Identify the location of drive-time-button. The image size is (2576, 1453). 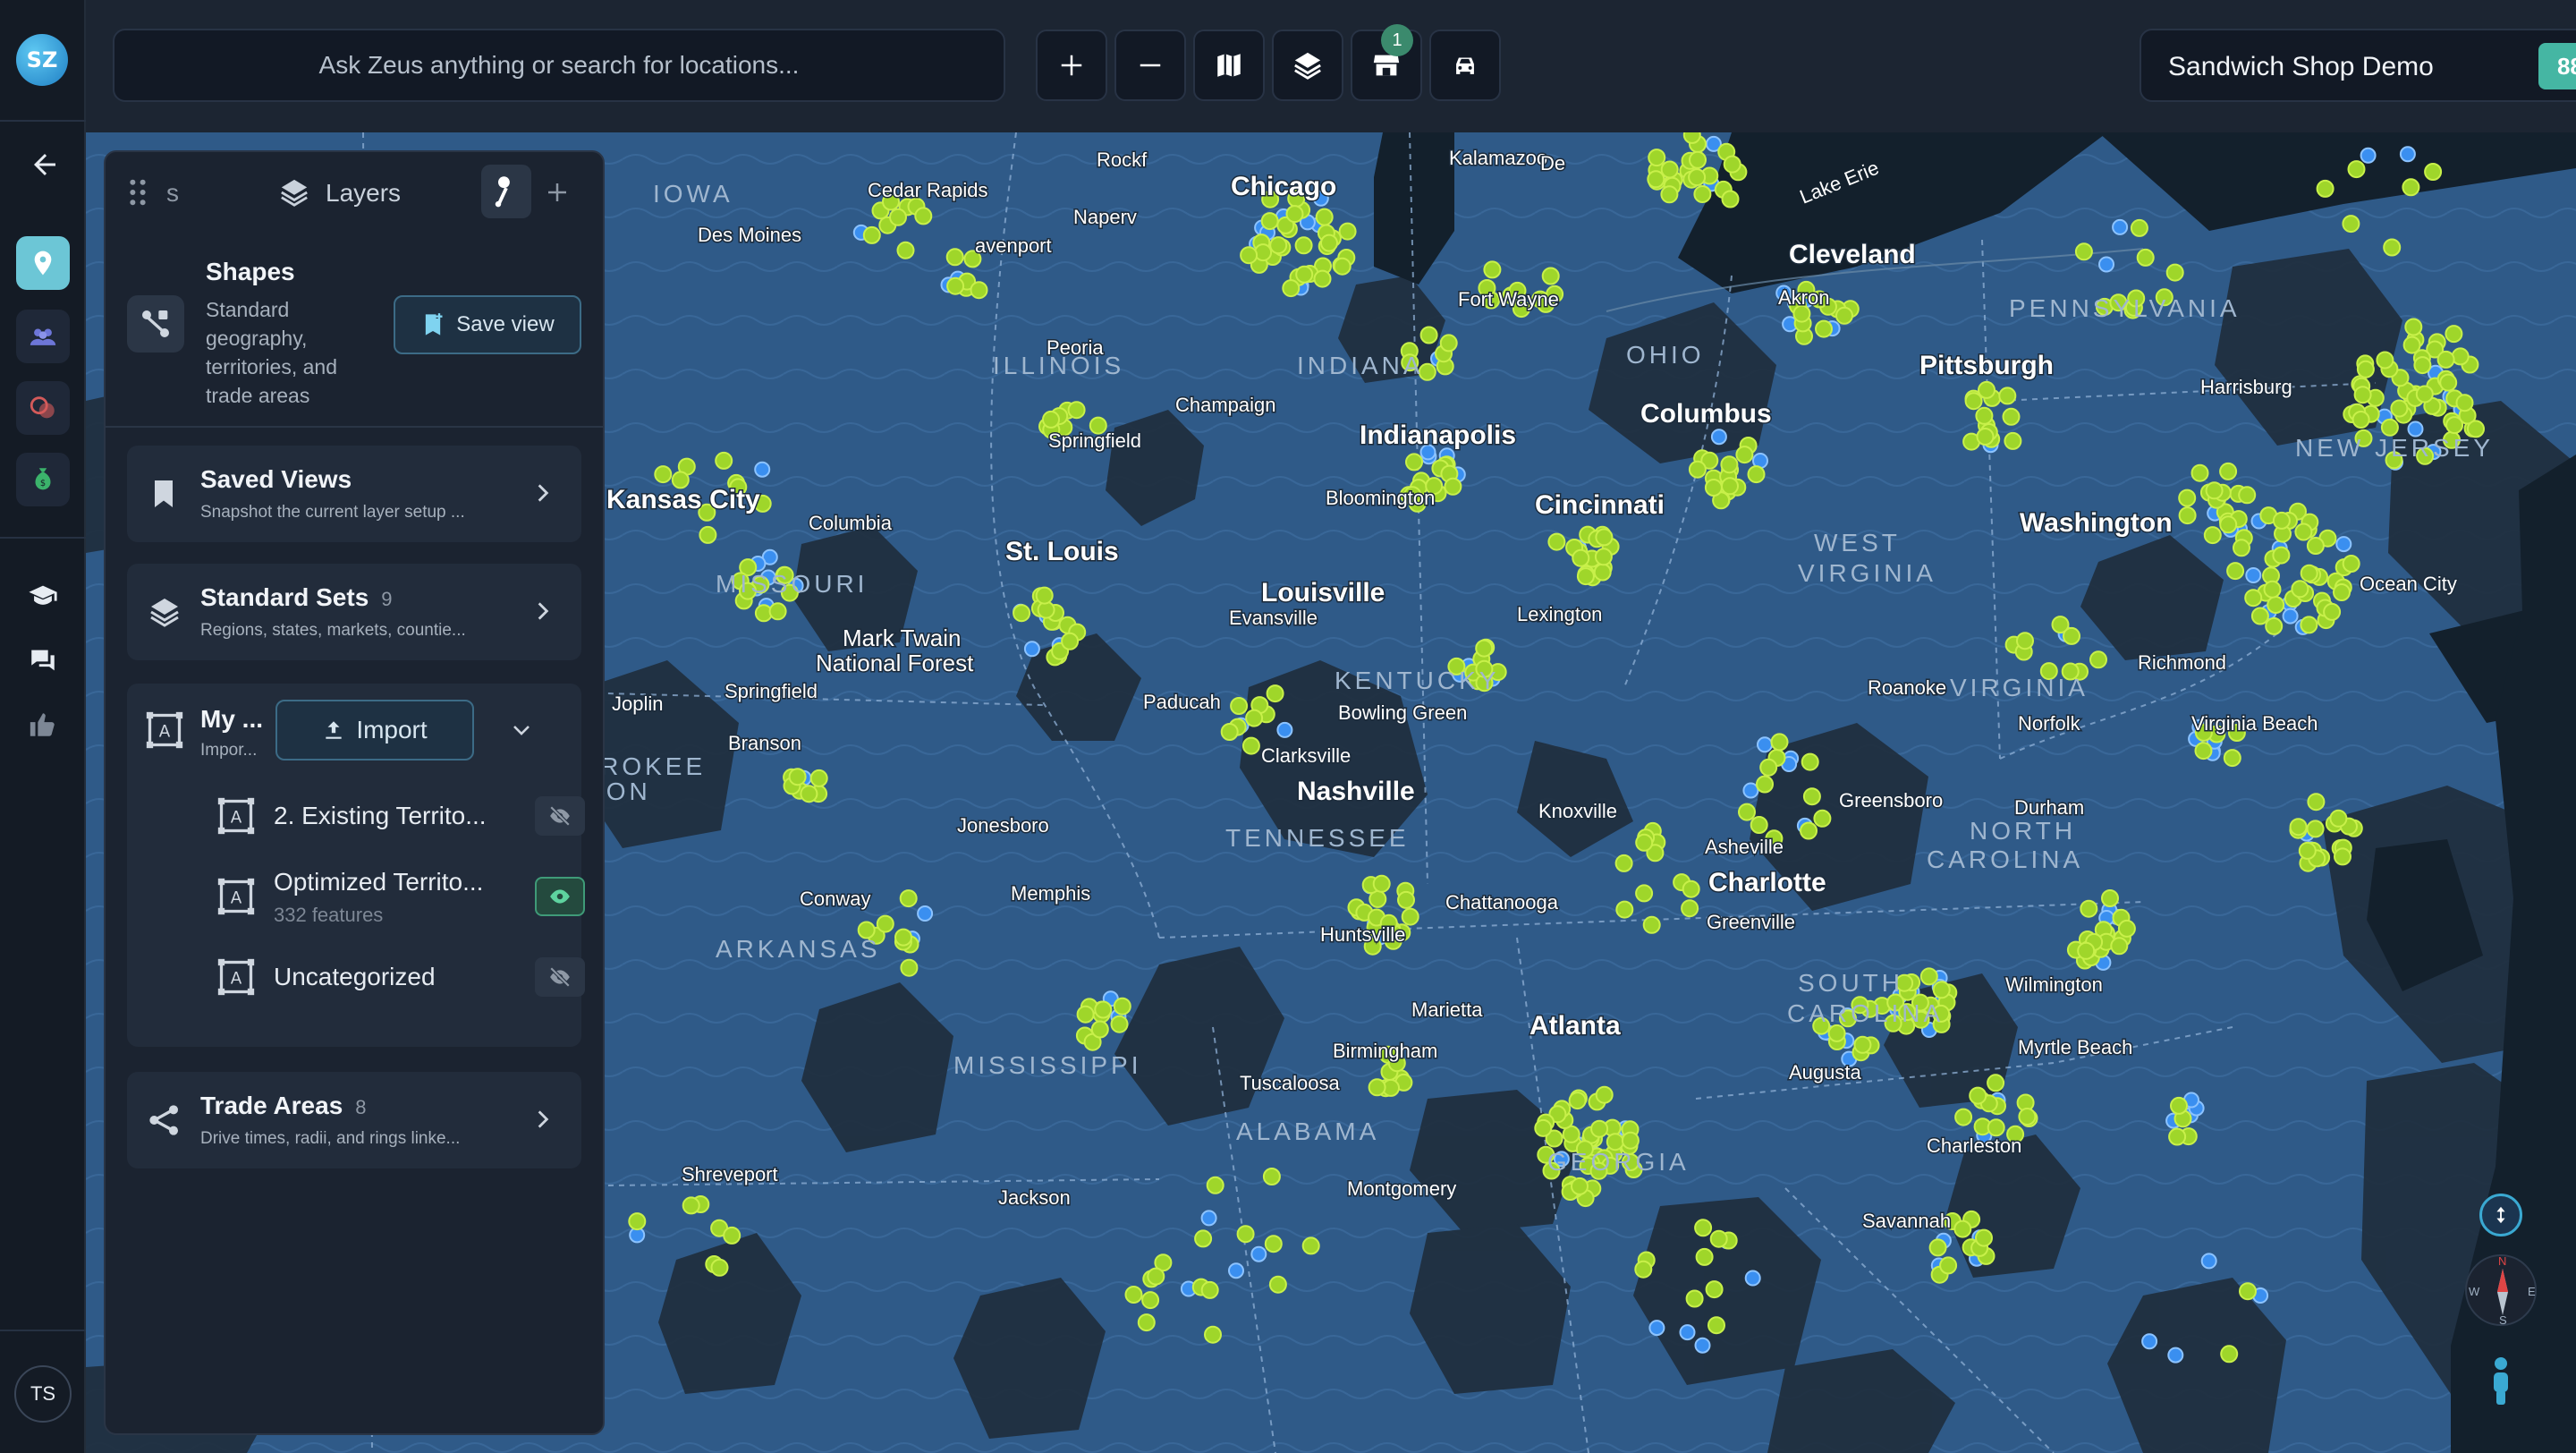
(1465, 65).